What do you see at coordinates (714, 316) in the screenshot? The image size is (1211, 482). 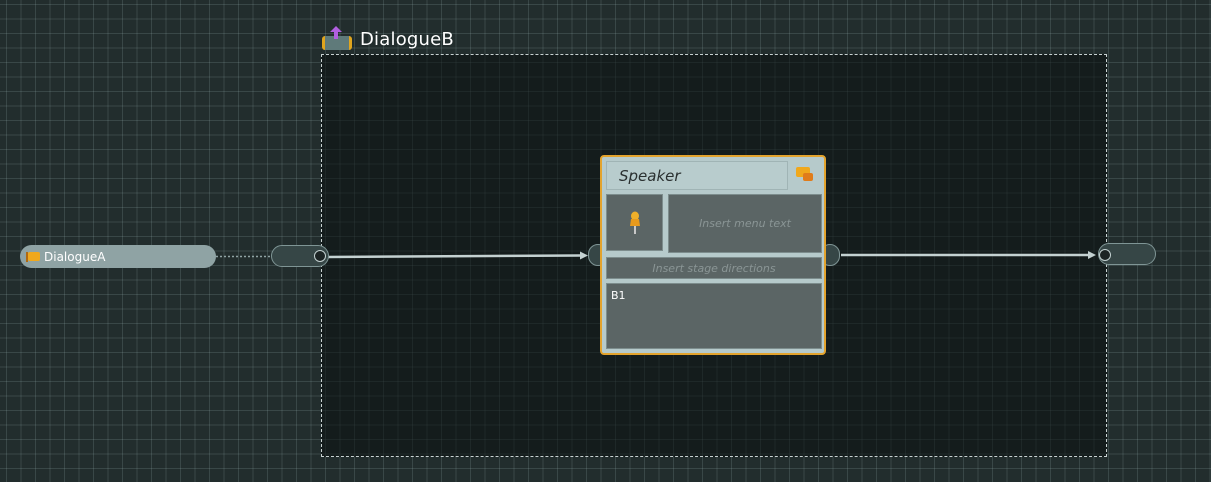 I see `dialogue-text-field: B1` at bounding box center [714, 316].